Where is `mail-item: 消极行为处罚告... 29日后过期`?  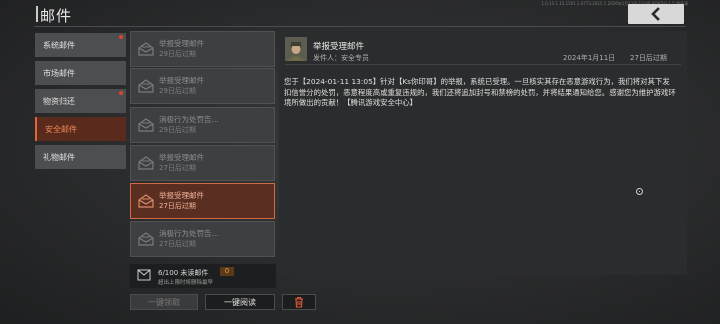
mail-item: 消极行为处罚告... 29日后过期 is located at coordinates (202, 125).